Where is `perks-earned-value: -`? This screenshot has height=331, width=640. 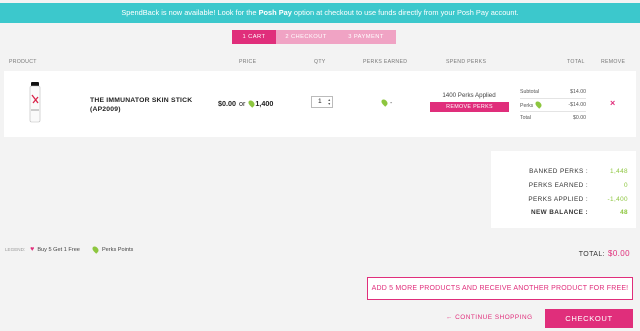 perks-earned-value: - is located at coordinates (391, 103).